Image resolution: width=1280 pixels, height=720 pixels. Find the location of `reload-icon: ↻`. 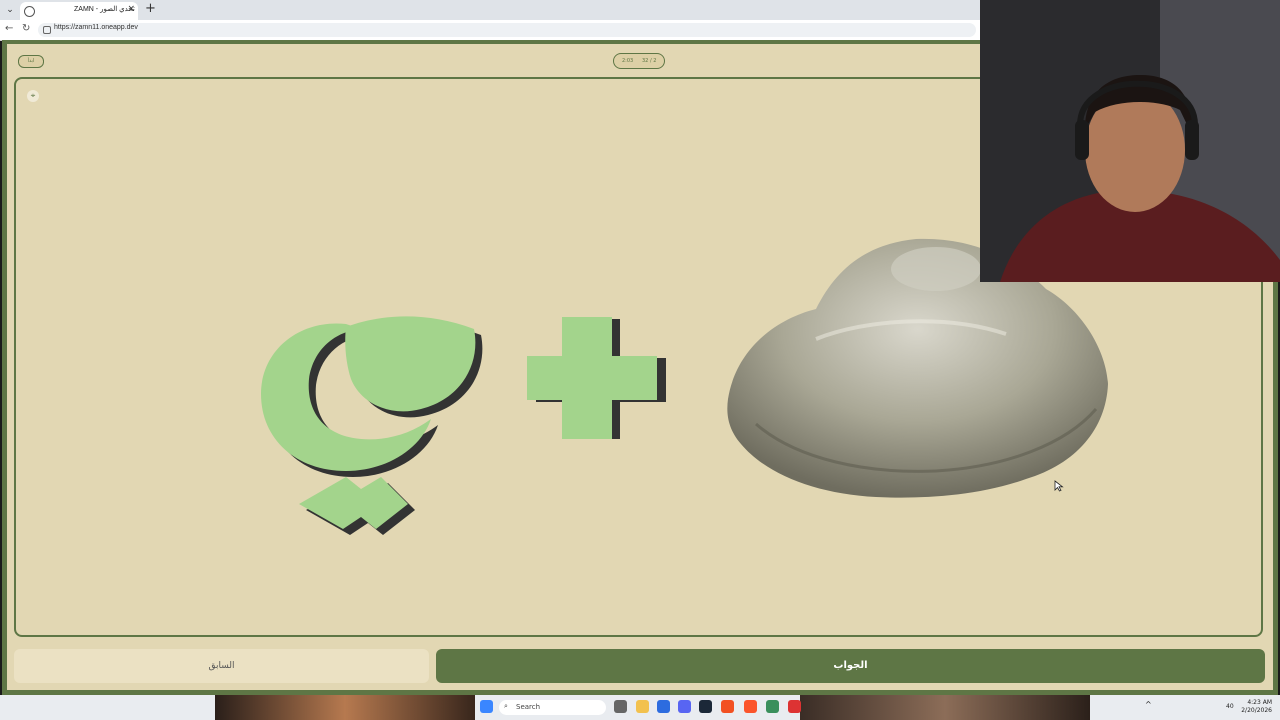

reload-icon: ↻ is located at coordinates (26, 28).